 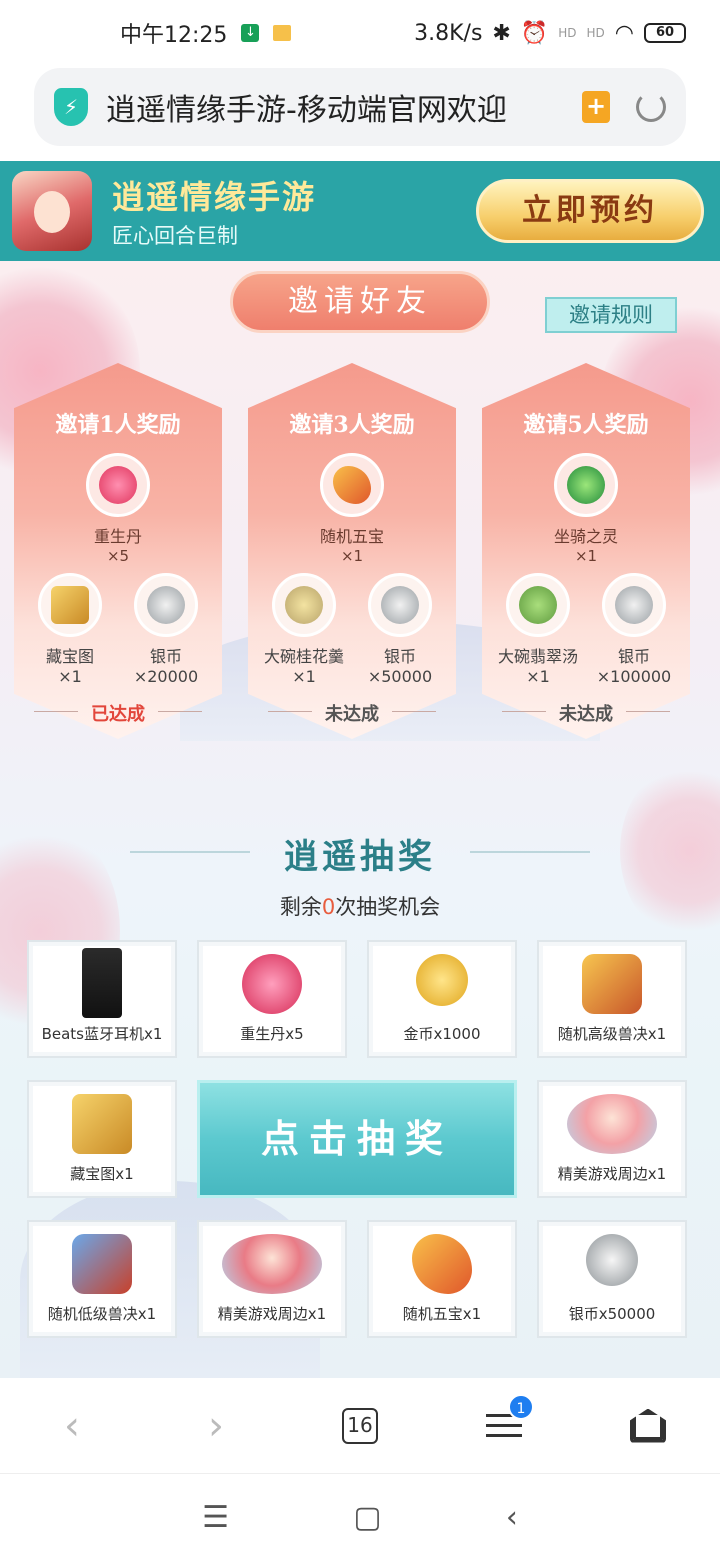 I want to click on prize-label: 金币x1000, so click(x=442, y=1034).